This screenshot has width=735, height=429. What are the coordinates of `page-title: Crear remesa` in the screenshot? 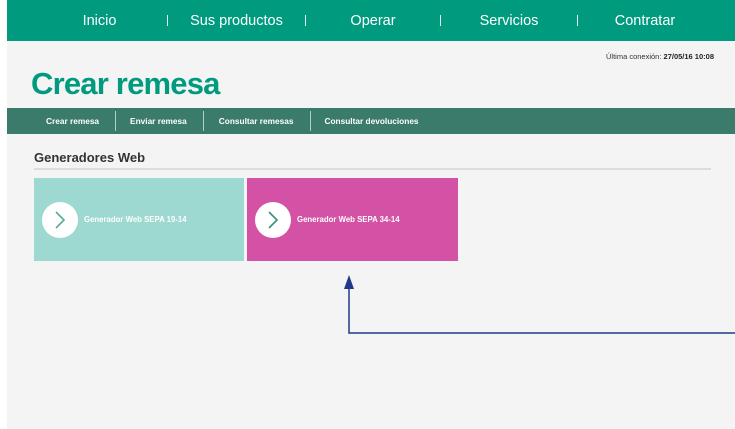 It's located at (125, 83).